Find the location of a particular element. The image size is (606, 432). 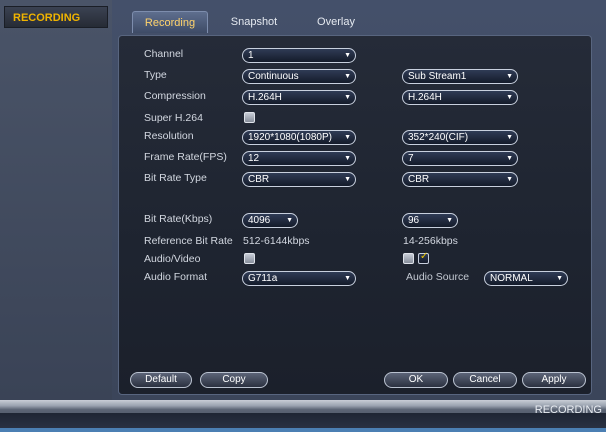

reference-bit-rate-sub: 14-256kbps is located at coordinates (430, 241).